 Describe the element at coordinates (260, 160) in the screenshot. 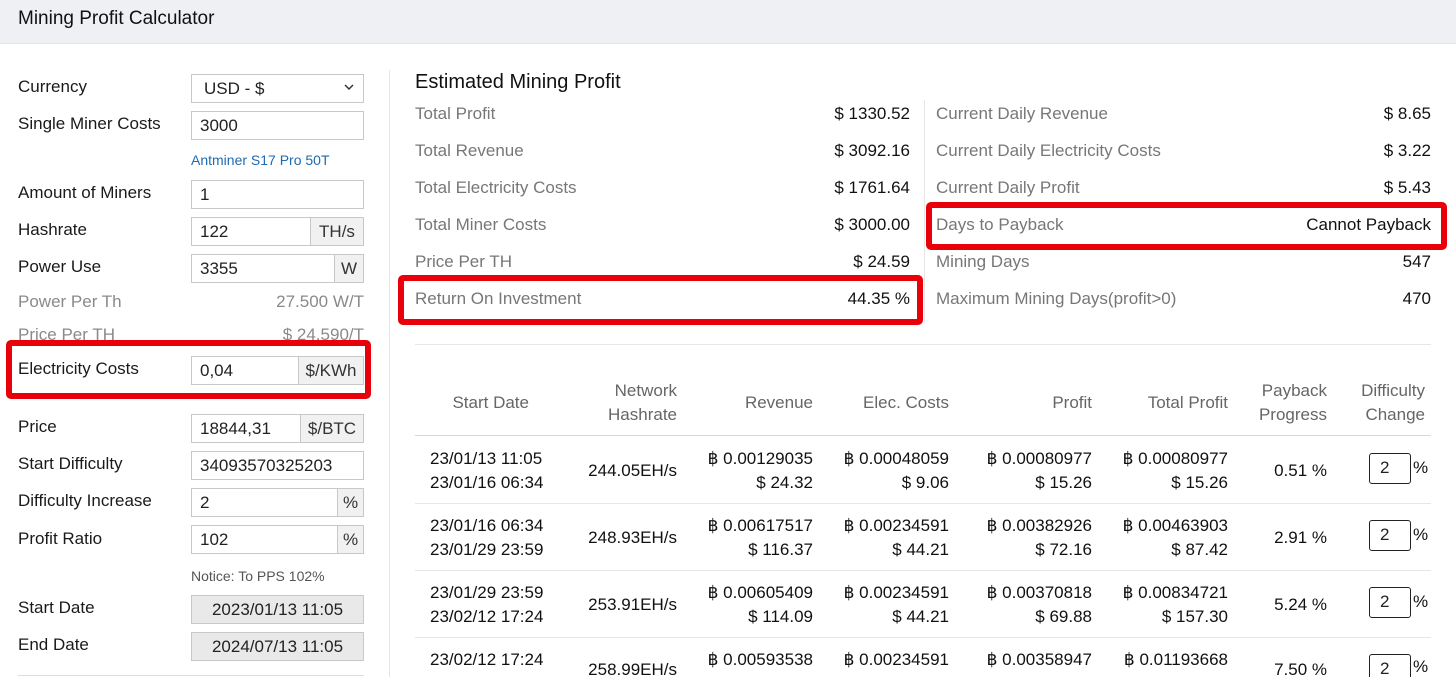

I see `miner-model-link: Antminer S17 Pro 50T` at that location.